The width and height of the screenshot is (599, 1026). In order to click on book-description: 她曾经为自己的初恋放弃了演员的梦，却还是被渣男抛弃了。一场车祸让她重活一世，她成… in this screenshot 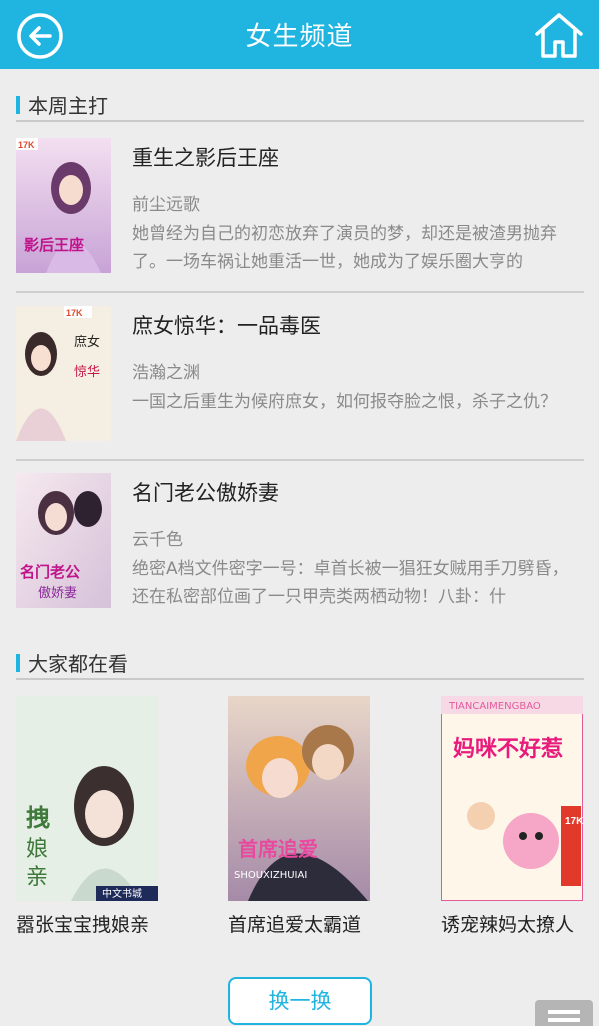, I will do `click(344, 248)`.